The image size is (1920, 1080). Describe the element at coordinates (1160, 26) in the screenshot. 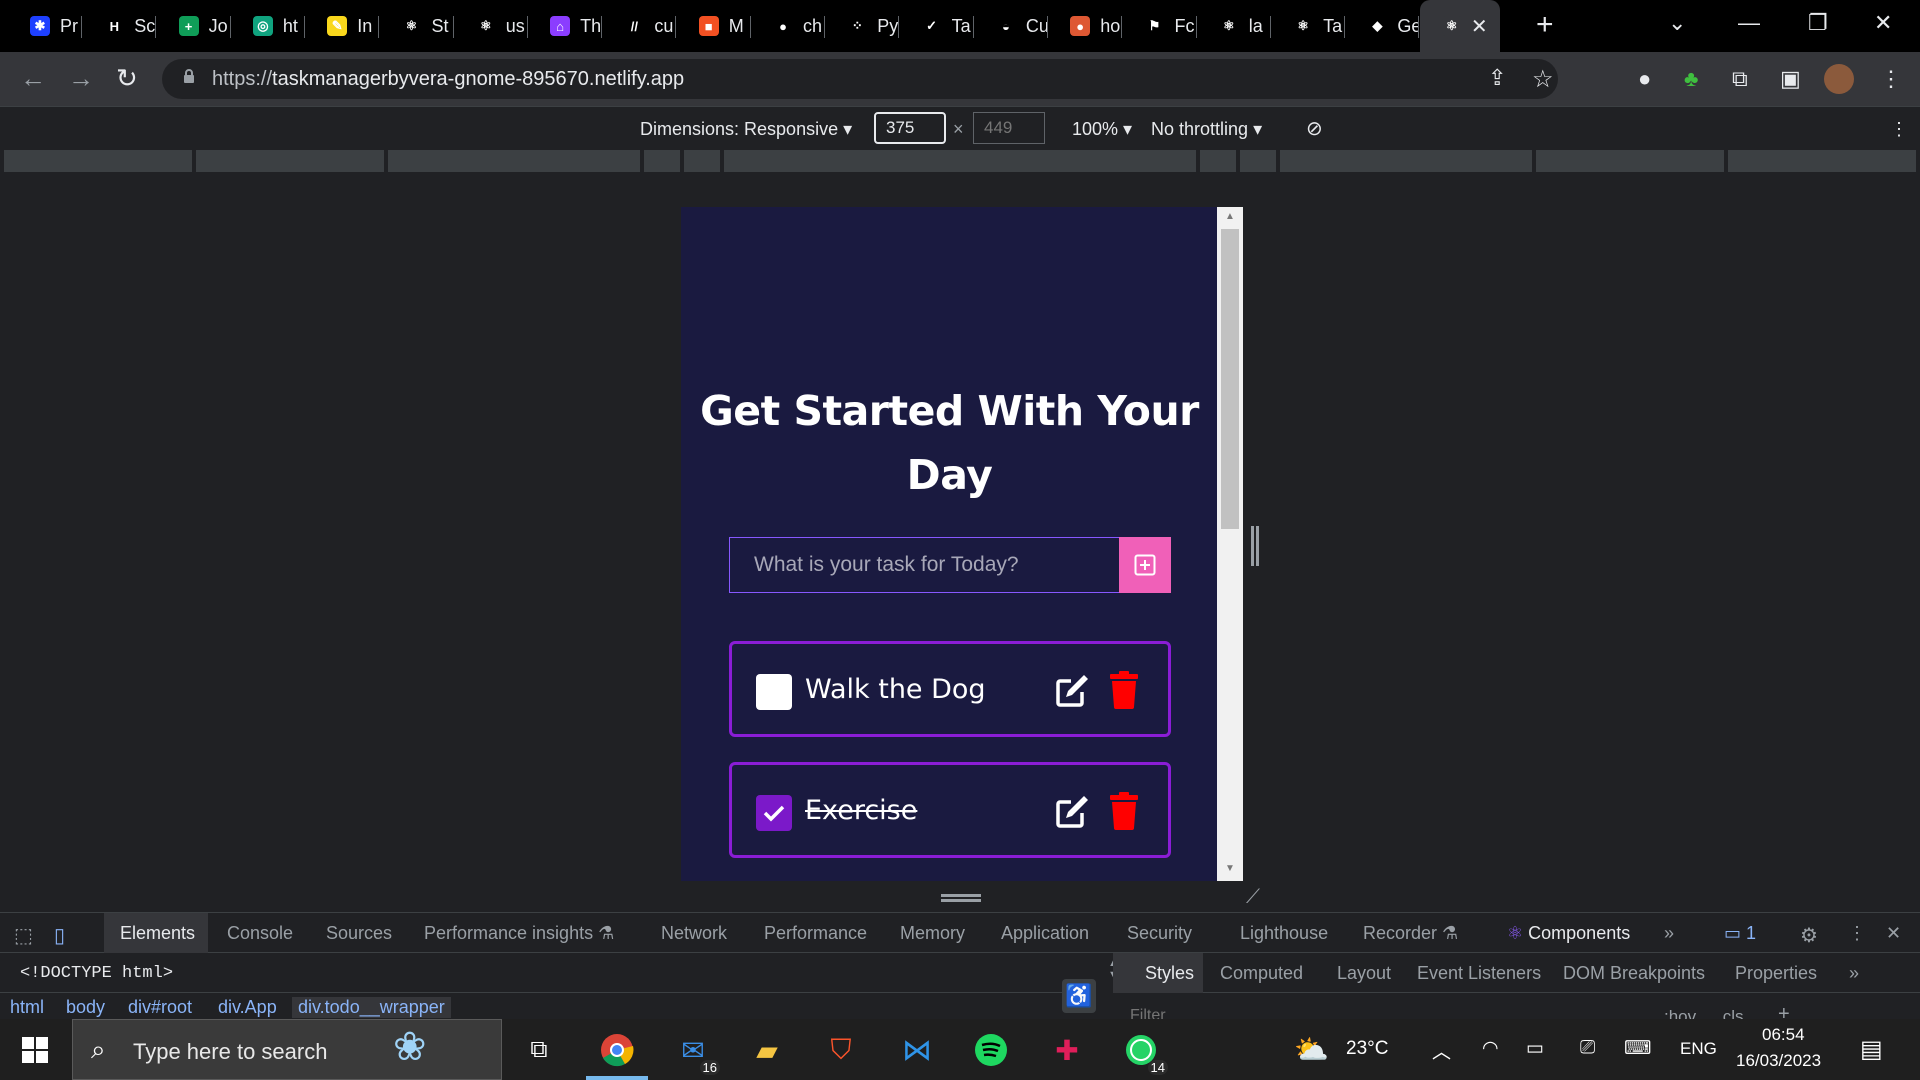

I see `browser-tab: ⚑ Fc` at that location.